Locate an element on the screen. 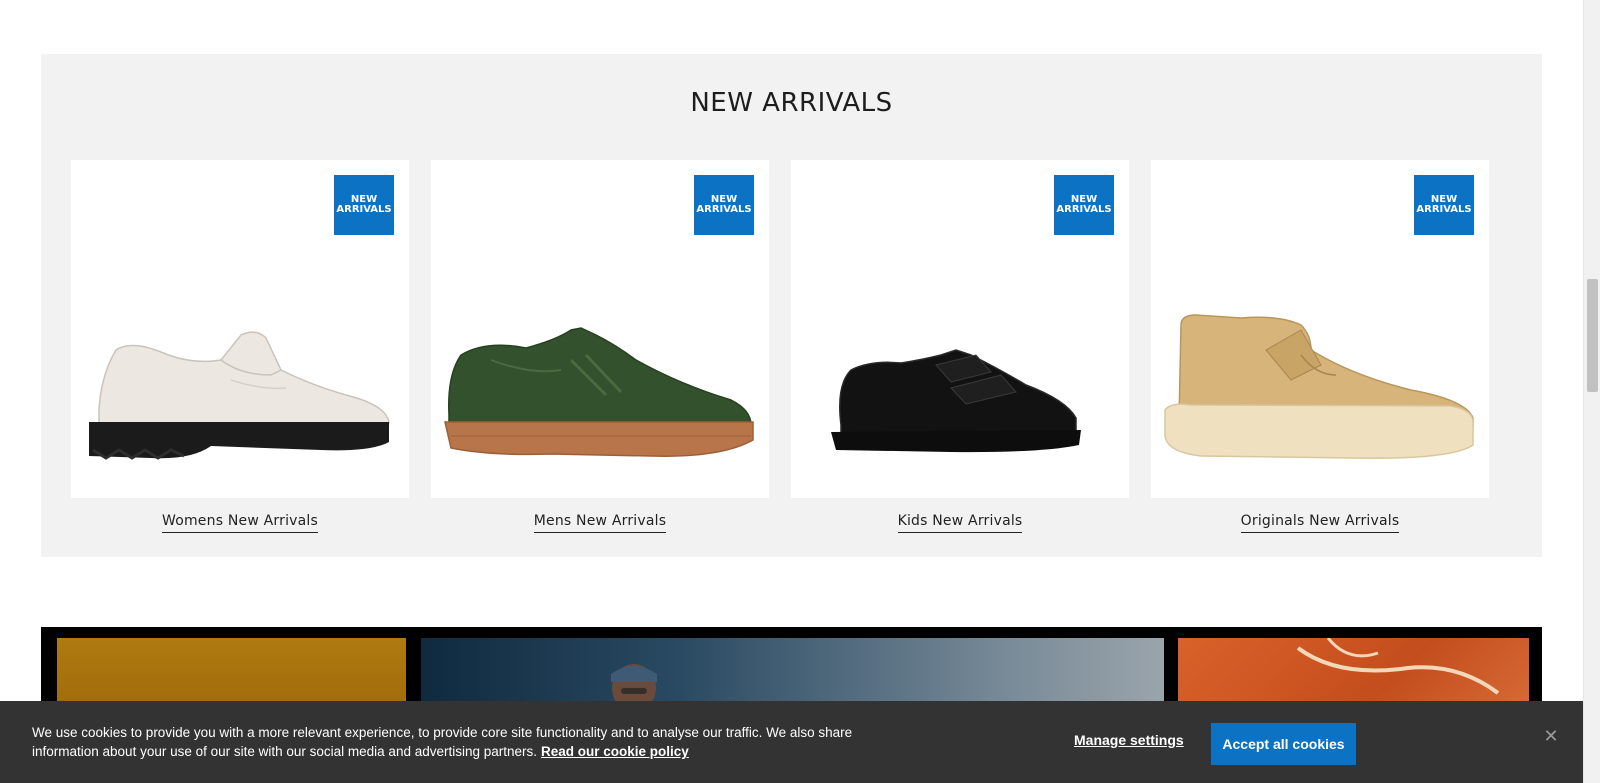 Image resolution: width=1600 pixels, height=783 pixels. accept-cookies-button: Accept all cookies is located at coordinates (1283, 744).